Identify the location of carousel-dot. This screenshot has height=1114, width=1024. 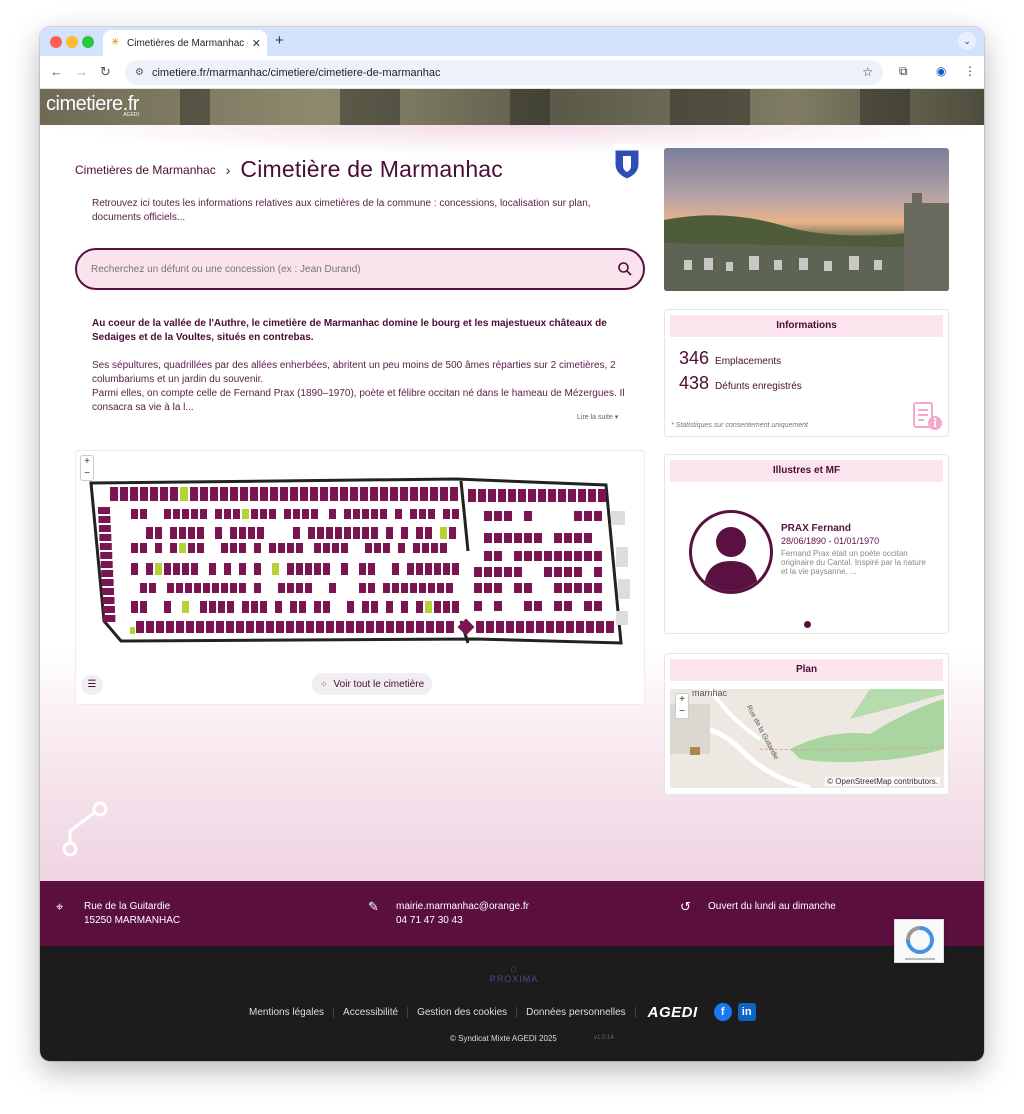
(807, 624).